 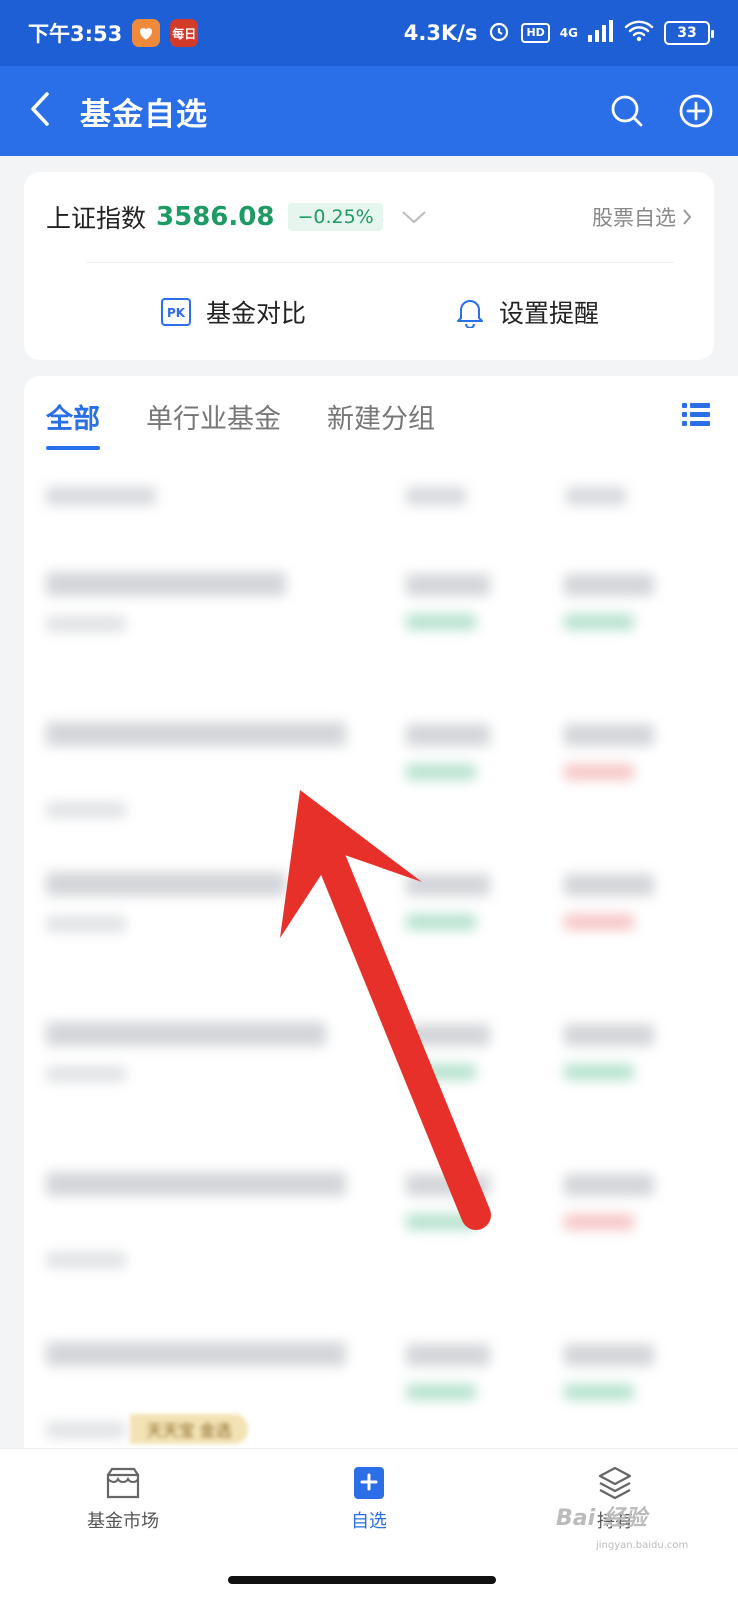 I want to click on watchlist-icon, so click(x=369, y=1483).